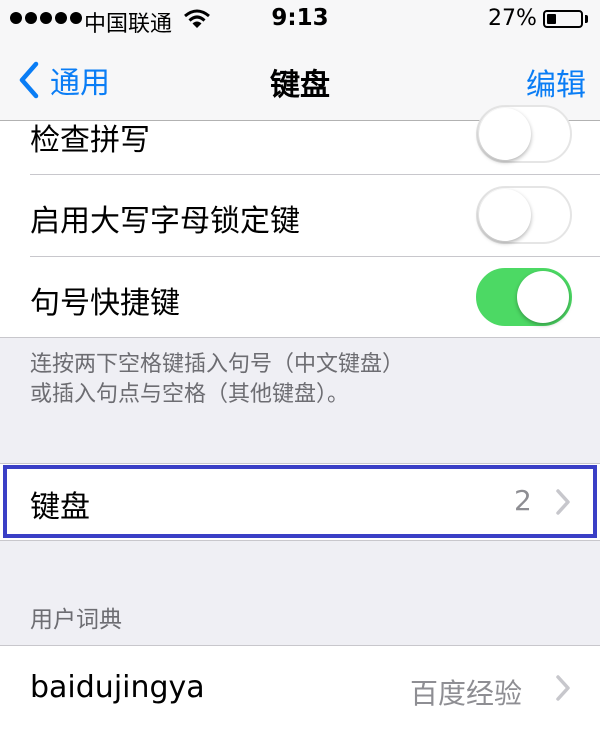 The image size is (600, 732). I want to click on spell-check-toggle, so click(524, 134).